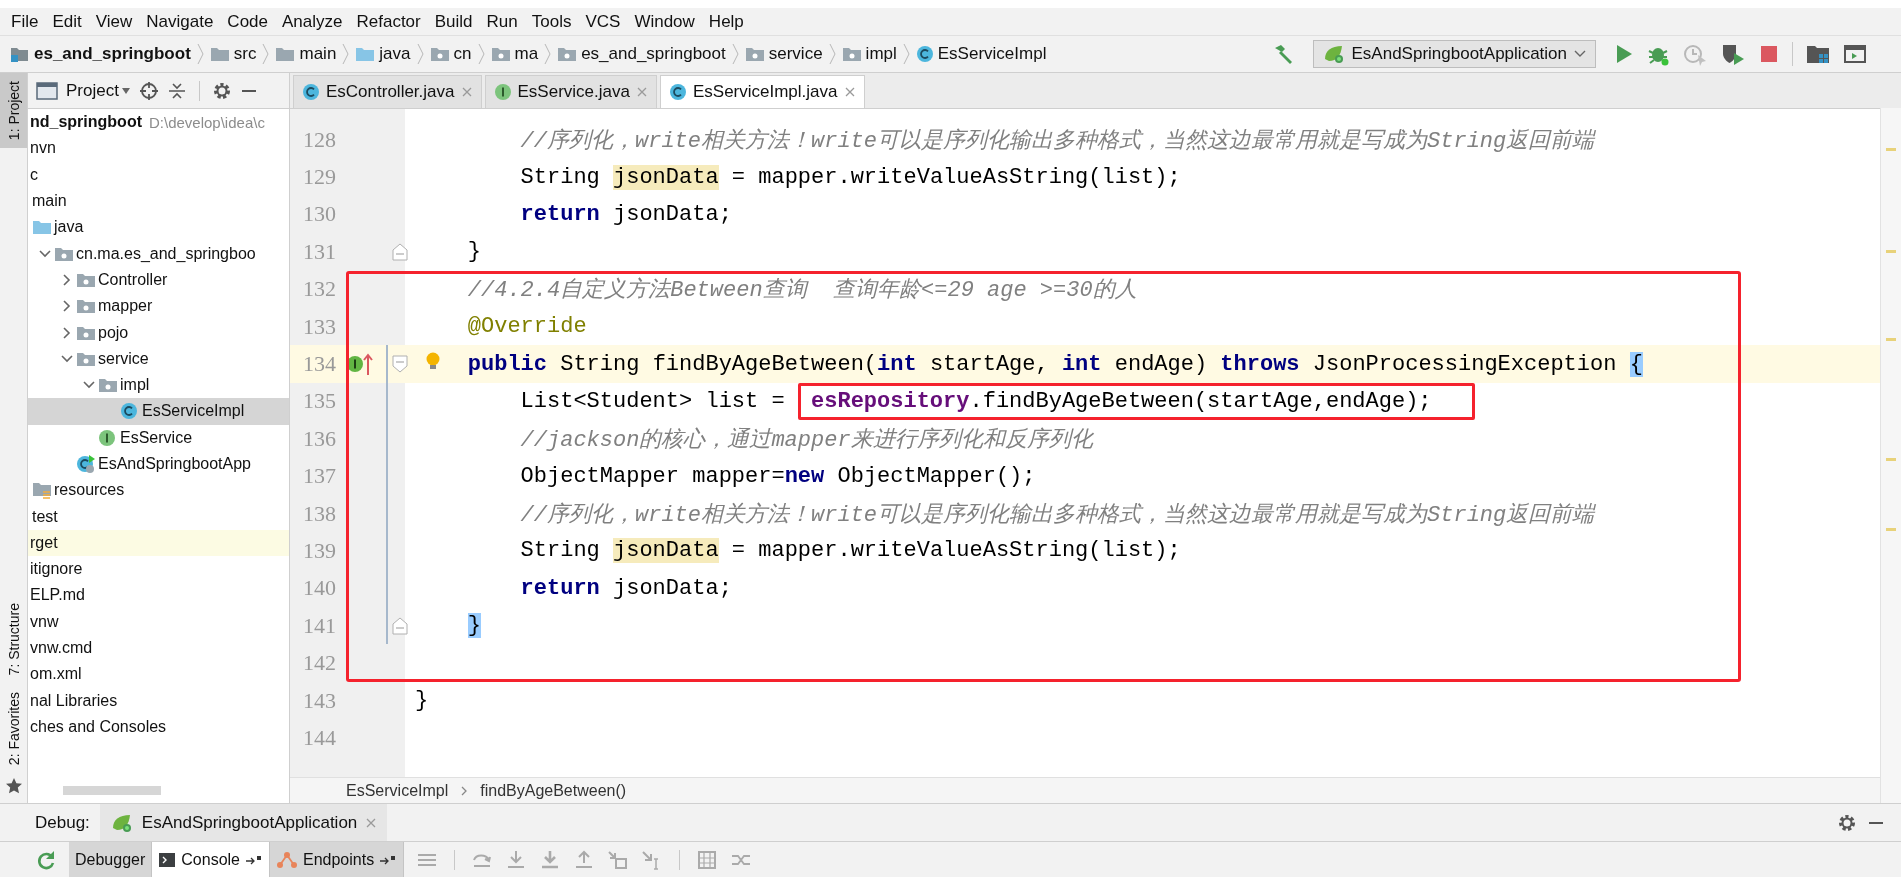  Describe the element at coordinates (13, 111) in the screenshot. I see `tool-window-button: 1: Project` at that location.